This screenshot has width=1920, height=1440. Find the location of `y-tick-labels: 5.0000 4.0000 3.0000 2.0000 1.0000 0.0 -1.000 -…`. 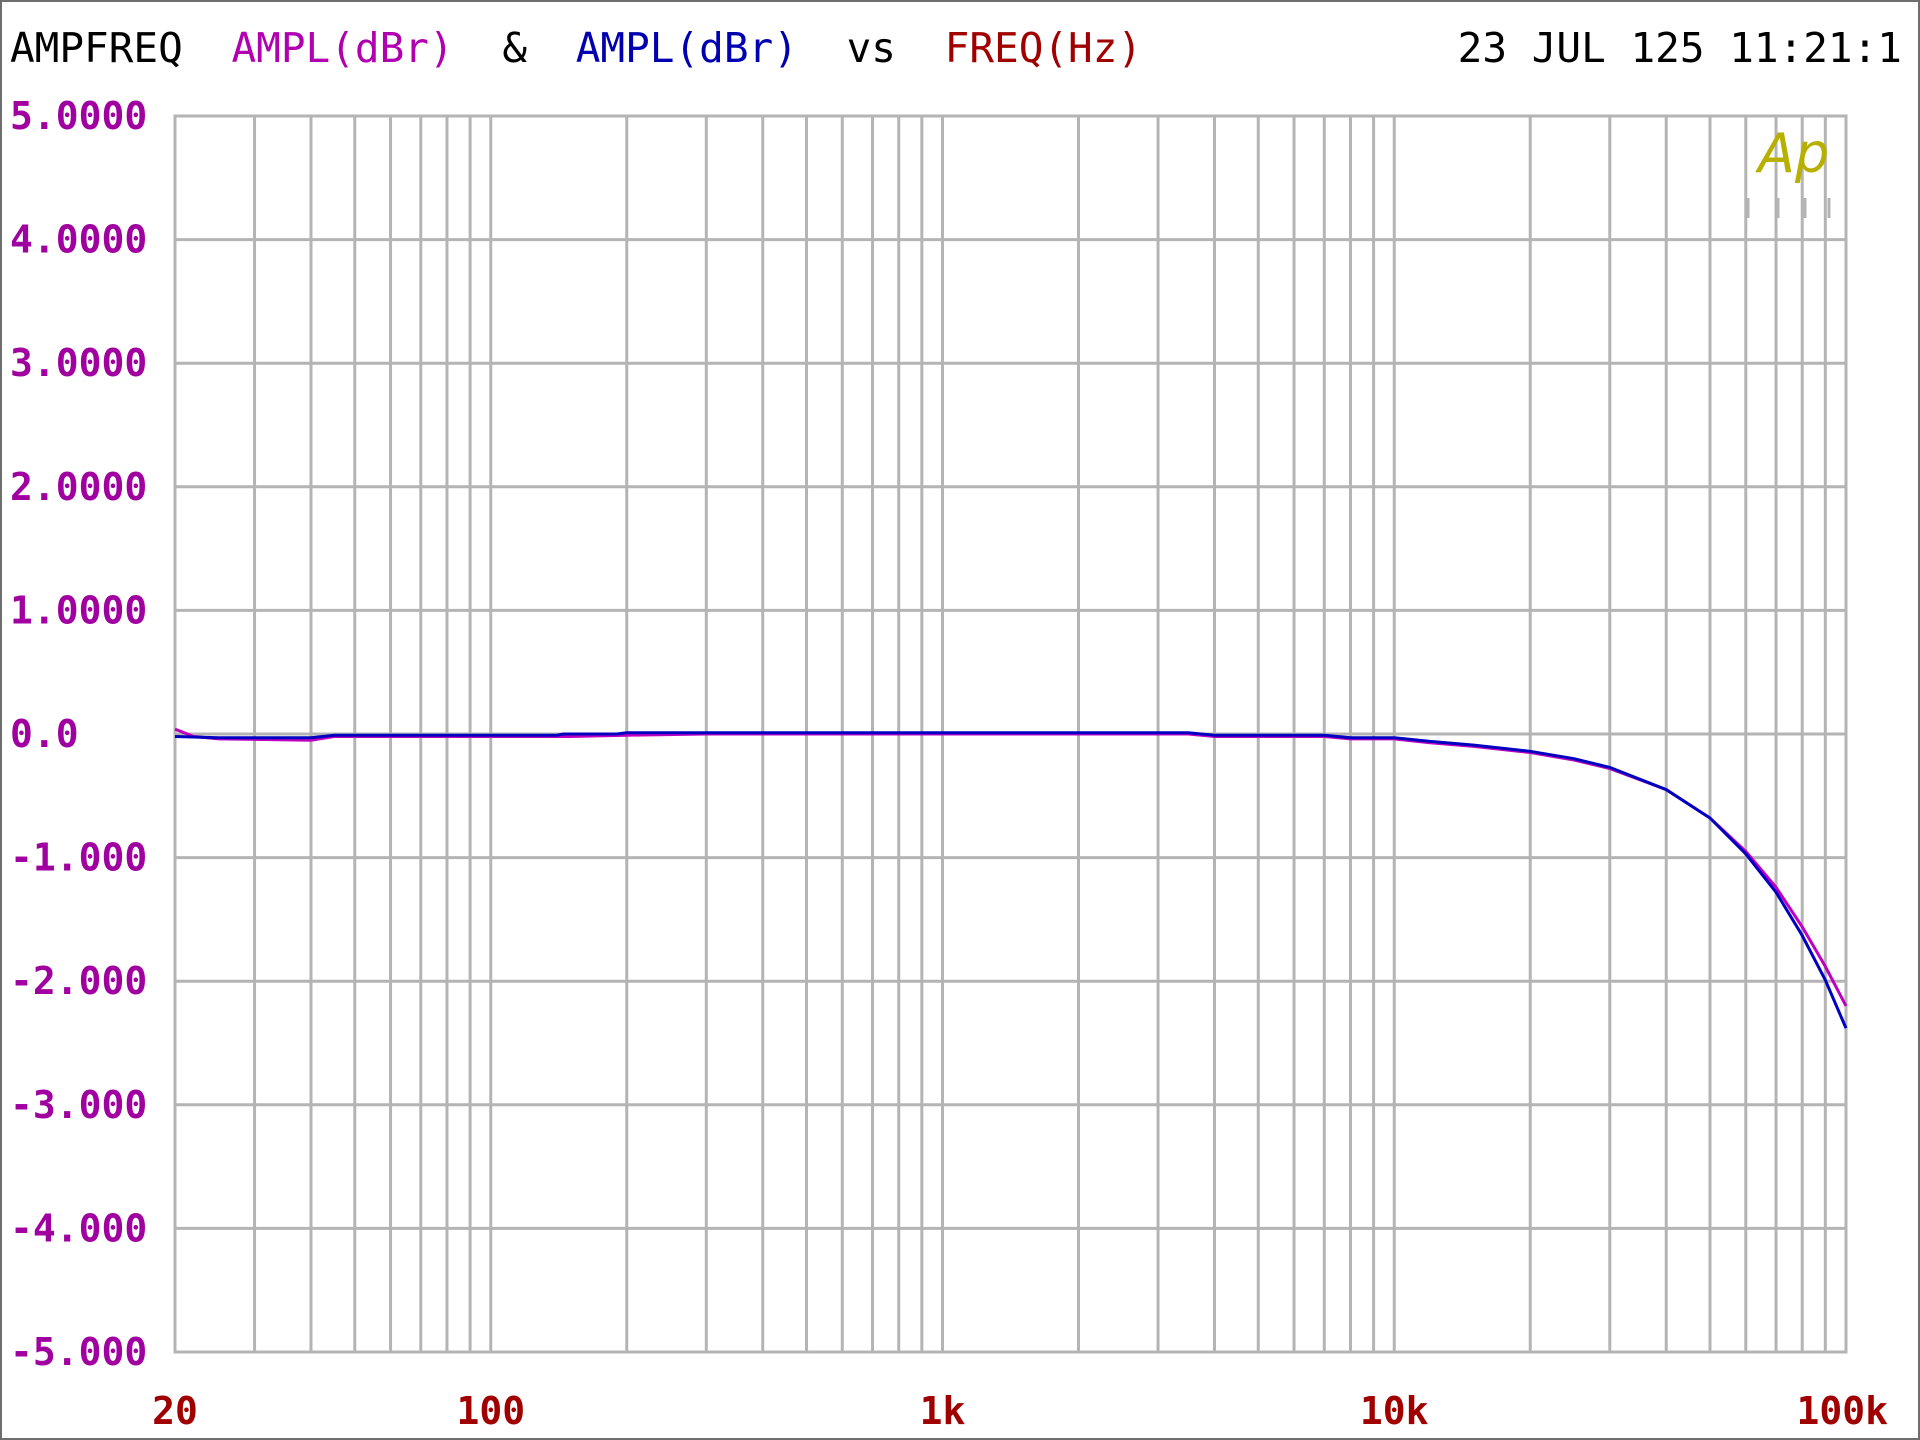

y-tick-labels: 5.0000 4.0000 3.0000 2.0000 1.0000 0.0 -1.000 -… is located at coordinates (78, 734).